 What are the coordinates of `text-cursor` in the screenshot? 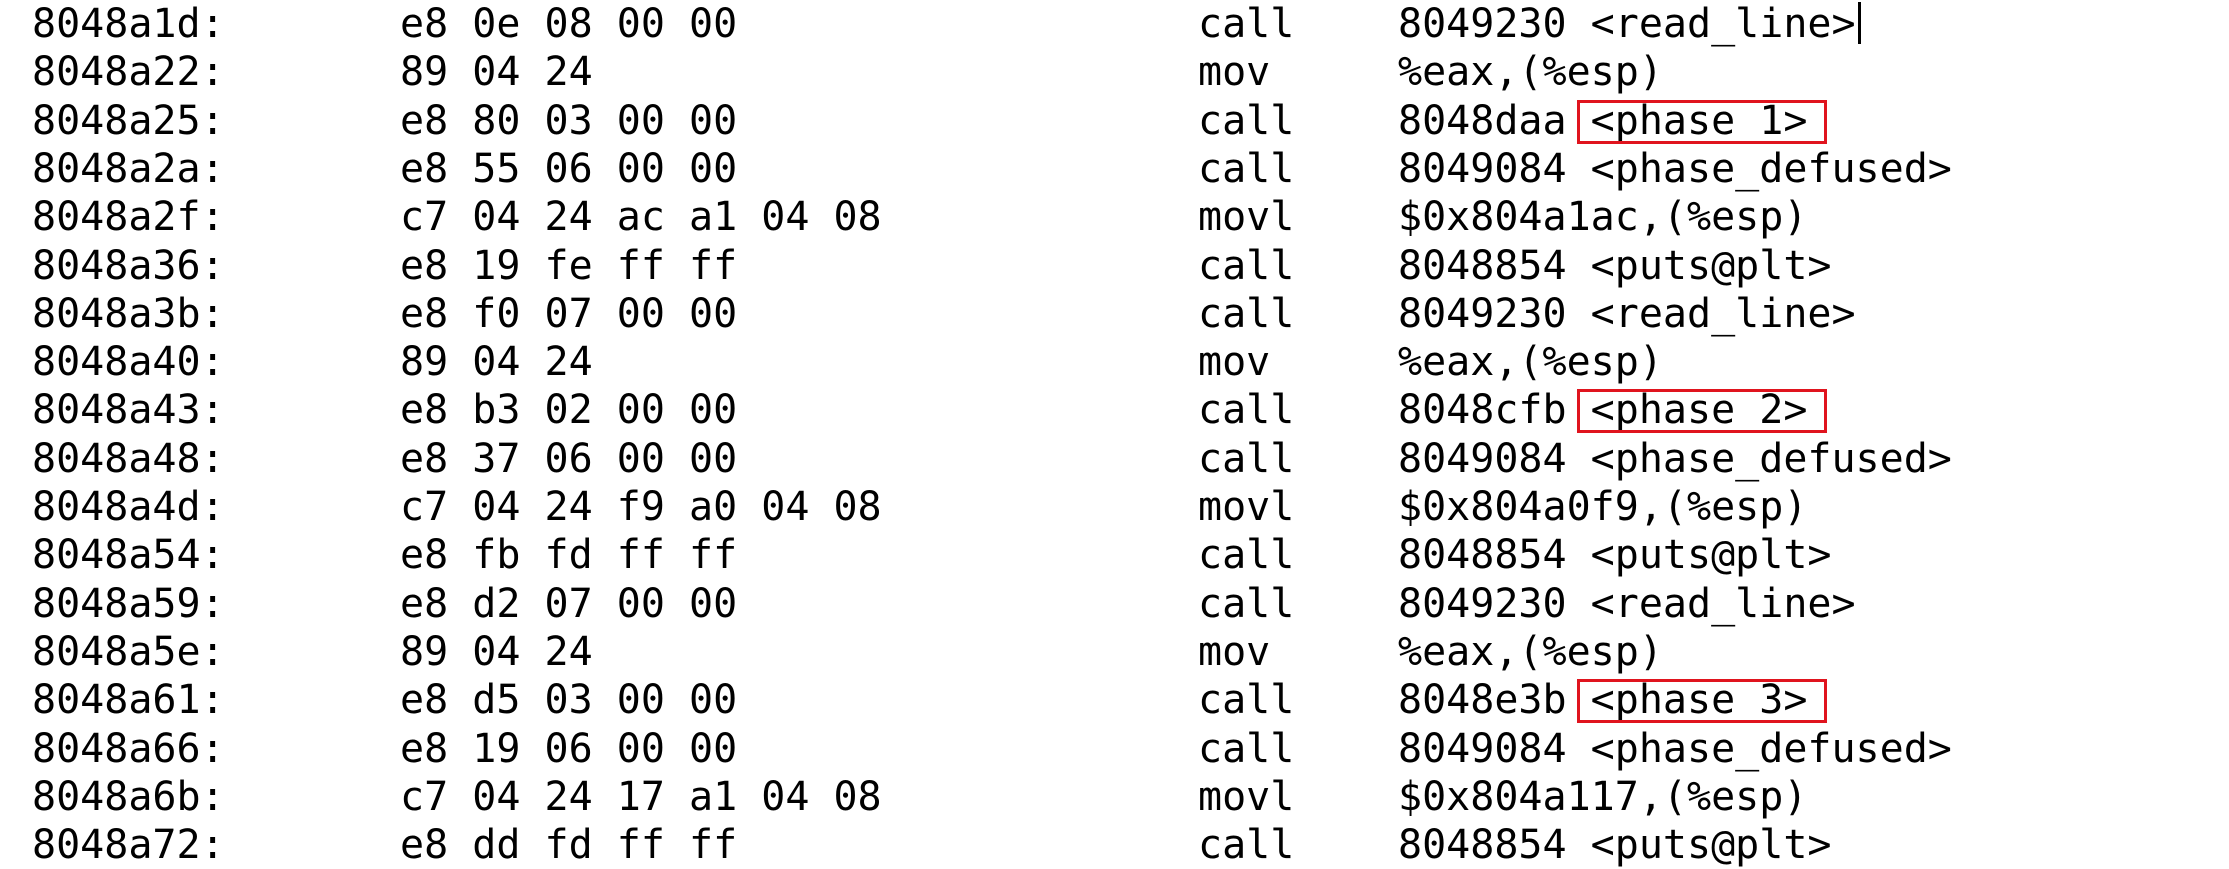 It's located at (1859, 23).